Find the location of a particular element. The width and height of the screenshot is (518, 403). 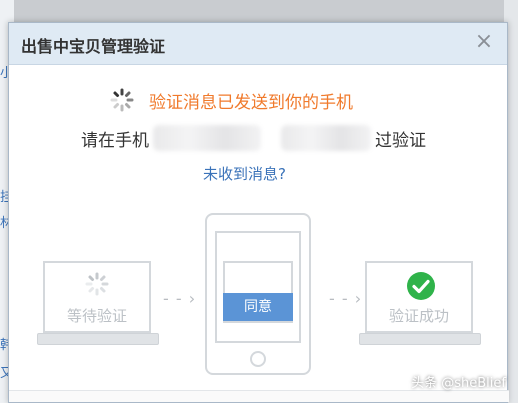

dialog-title: 出售中宝贝管理验证 is located at coordinates (93, 46).